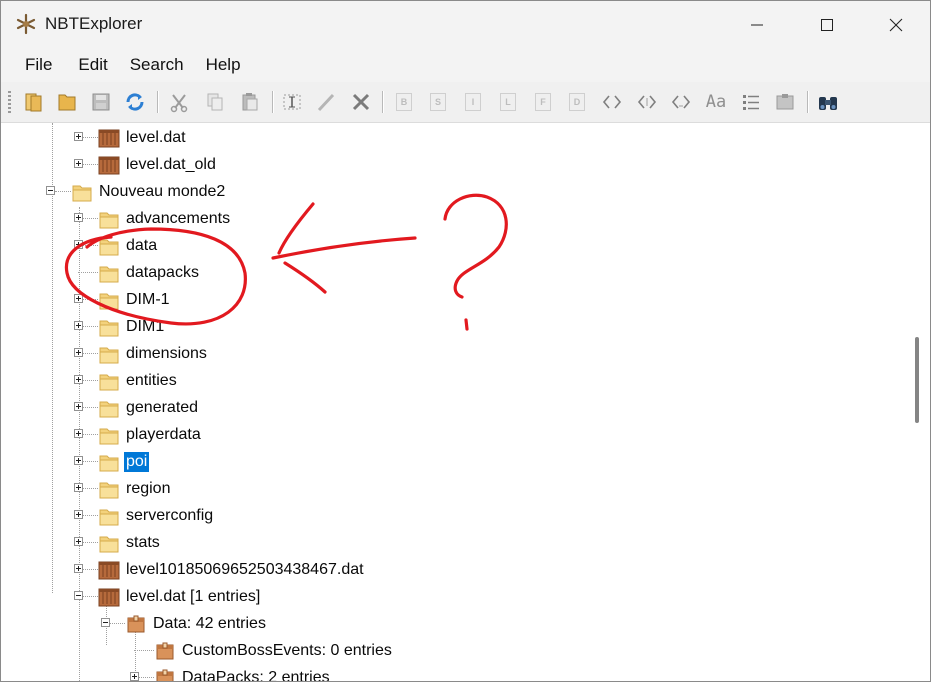 This screenshot has width=931, height=682. Describe the element at coordinates (454, 219) in the screenshot. I see `tree-node: advancements` at that location.